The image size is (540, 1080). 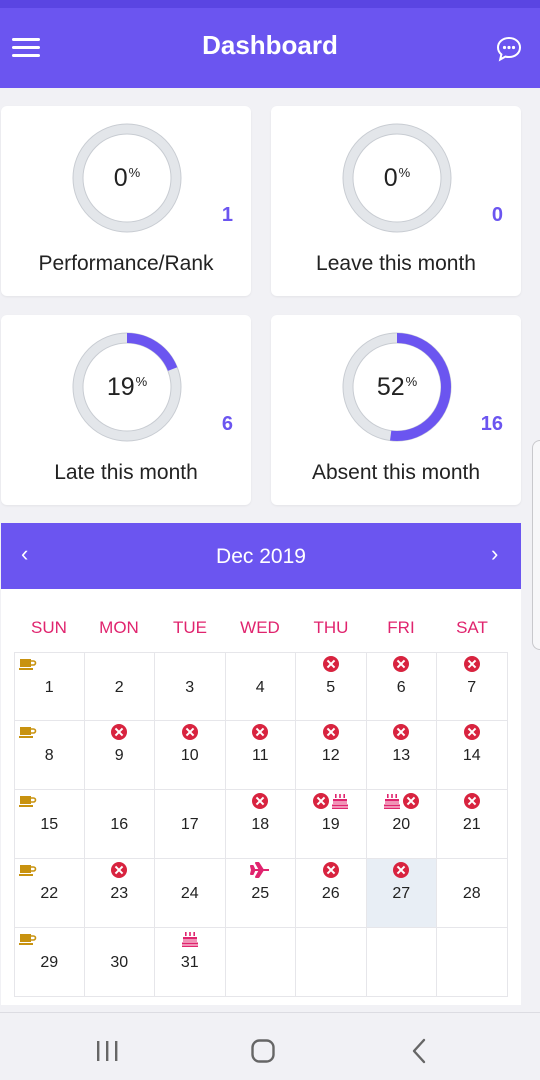 I want to click on weekday-sat: SAT, so click(x=472, y=627).